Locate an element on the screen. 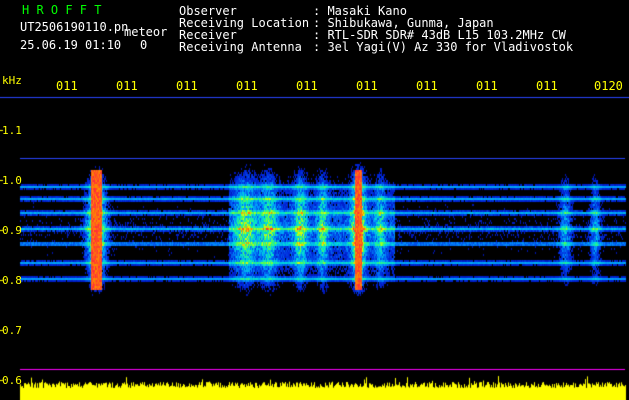 This screenshot has height=400, width=629. antenna-label: Receiving Antenna is located at coordinates (240, 47).